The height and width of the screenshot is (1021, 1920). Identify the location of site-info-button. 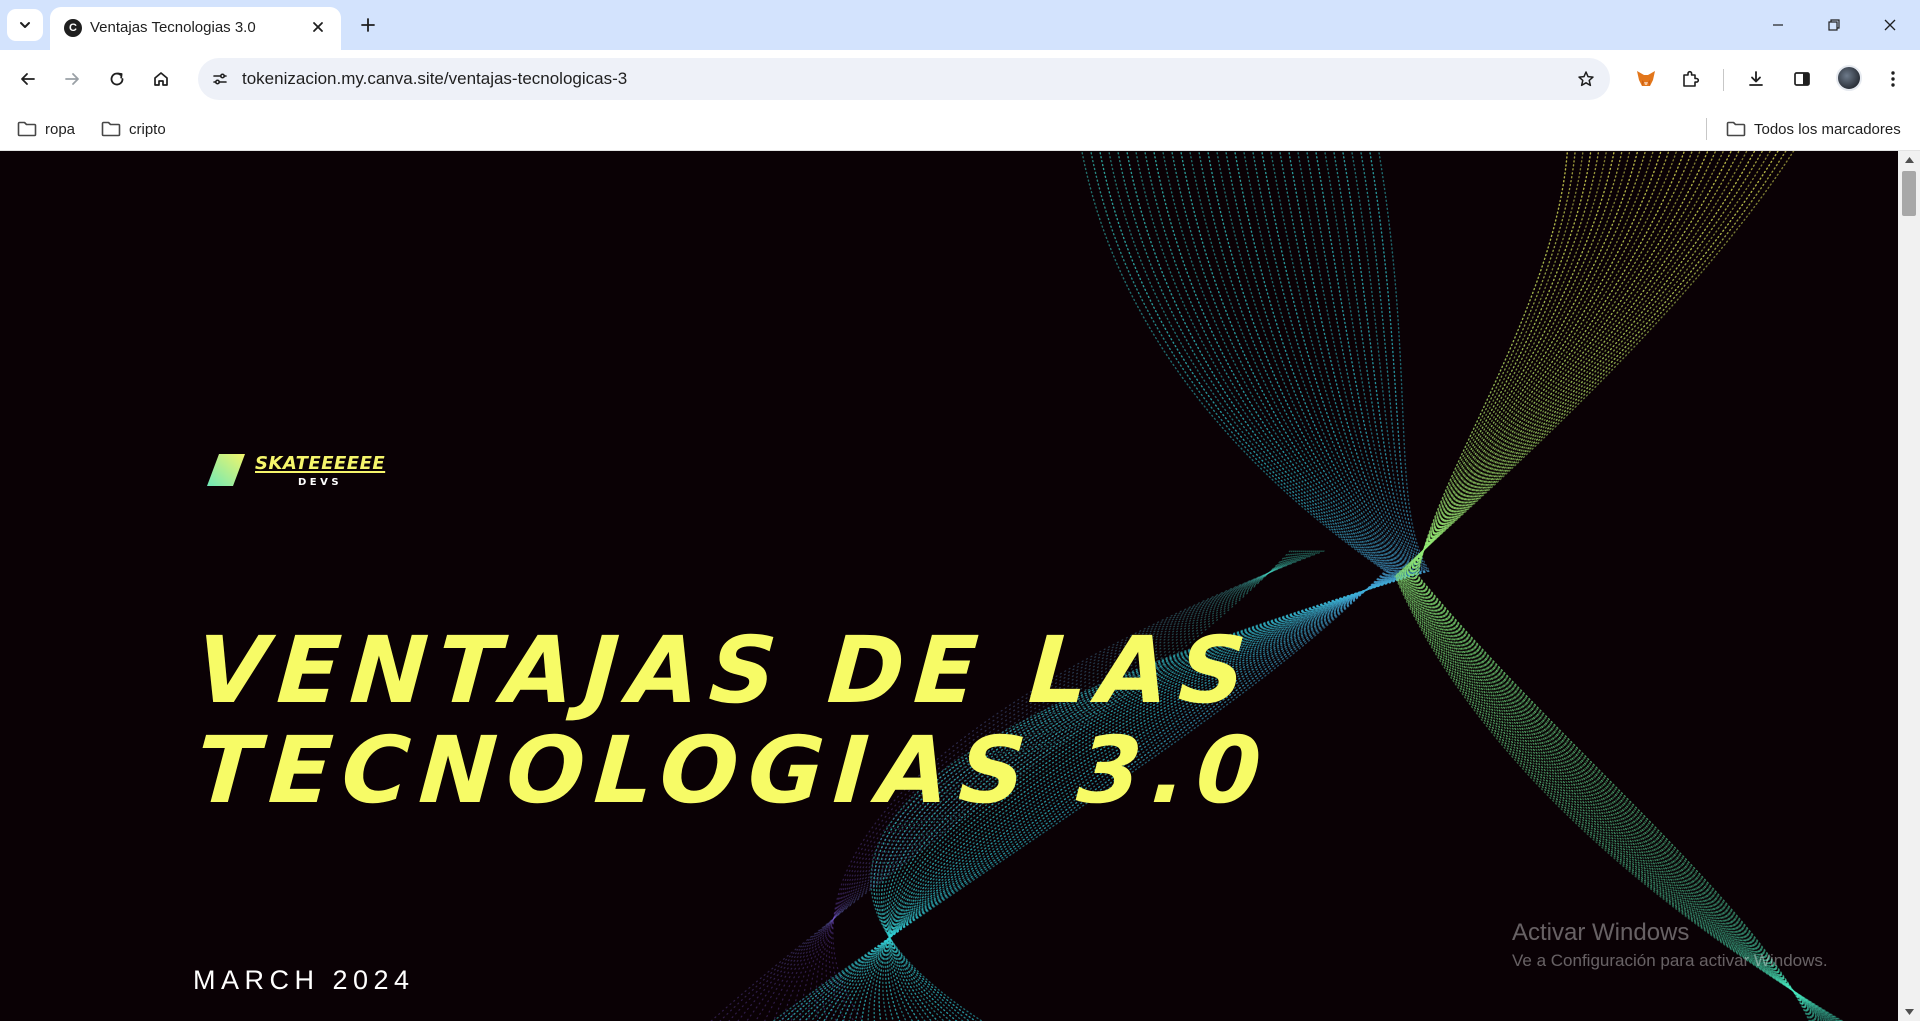
(220, 79).